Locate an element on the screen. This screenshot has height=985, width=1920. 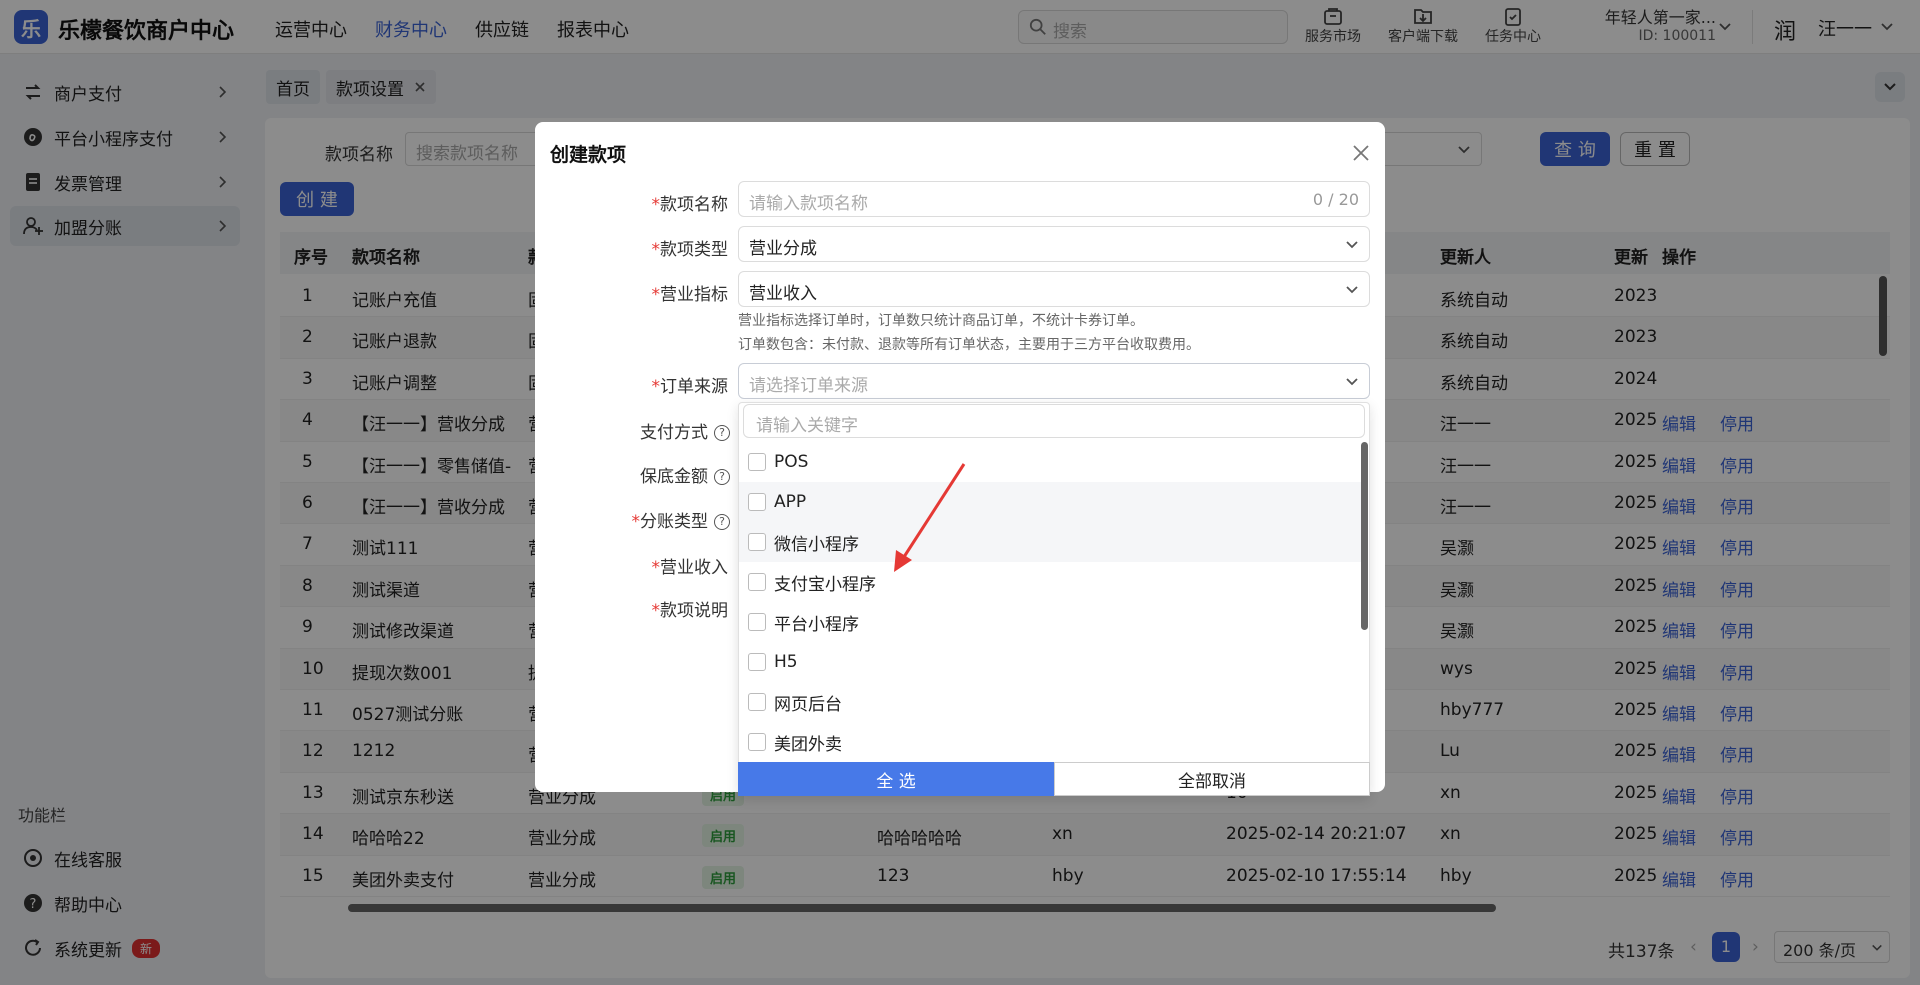
source-option: 美团外卖 is located at coordinates (1050, 742).